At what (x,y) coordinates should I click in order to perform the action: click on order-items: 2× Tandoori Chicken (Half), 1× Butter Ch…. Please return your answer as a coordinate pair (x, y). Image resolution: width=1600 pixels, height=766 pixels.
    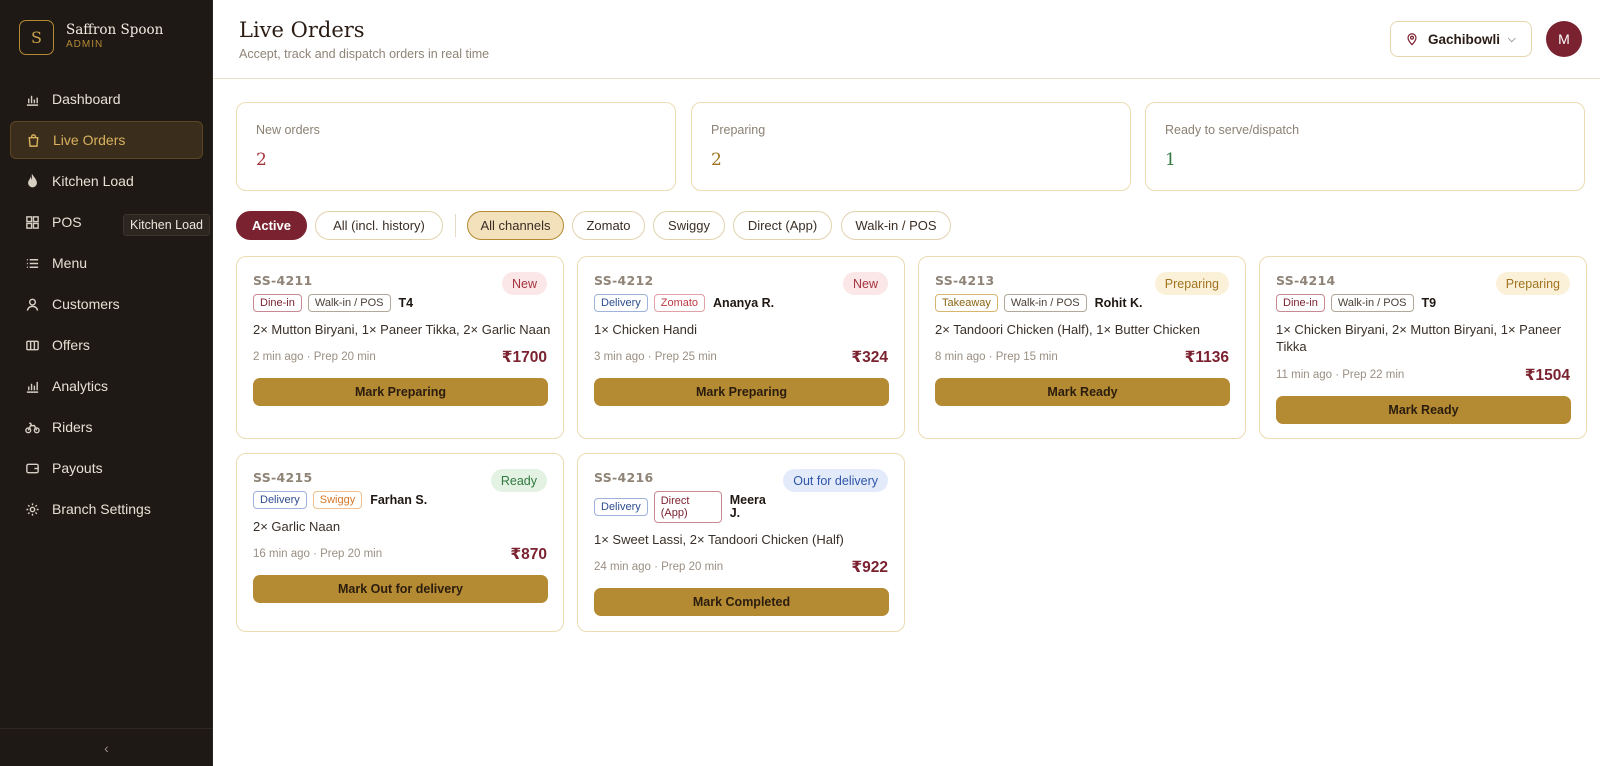
    Looking at the image, I should click on (1067, 329).